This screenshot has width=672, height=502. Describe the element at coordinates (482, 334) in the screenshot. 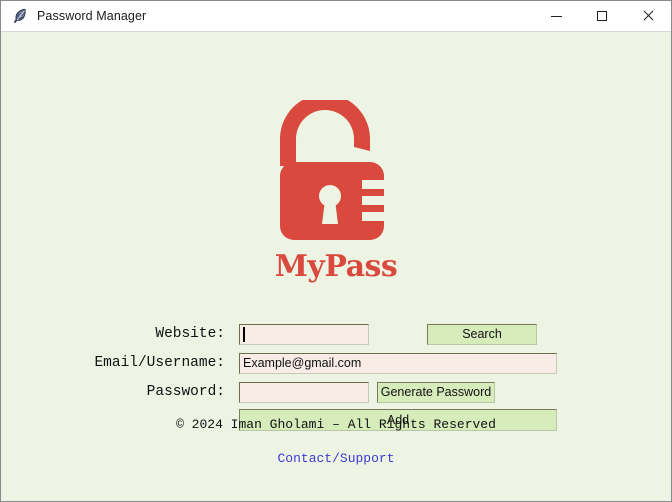

I see `search-button: Search` at that location.